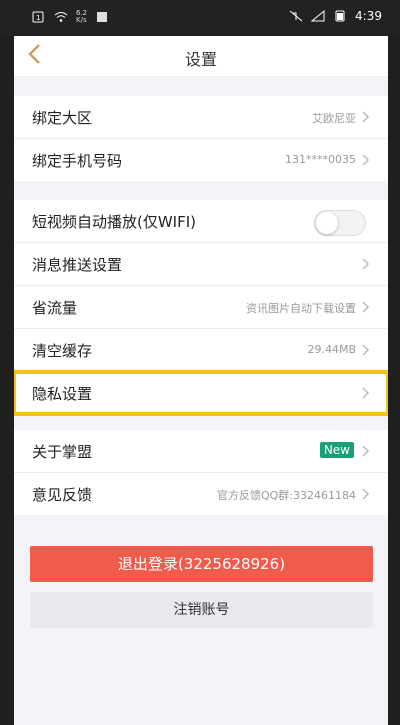  I want to click on row-data-saver: 省流量 资讯图片自动下载设置, so click(201, 307).